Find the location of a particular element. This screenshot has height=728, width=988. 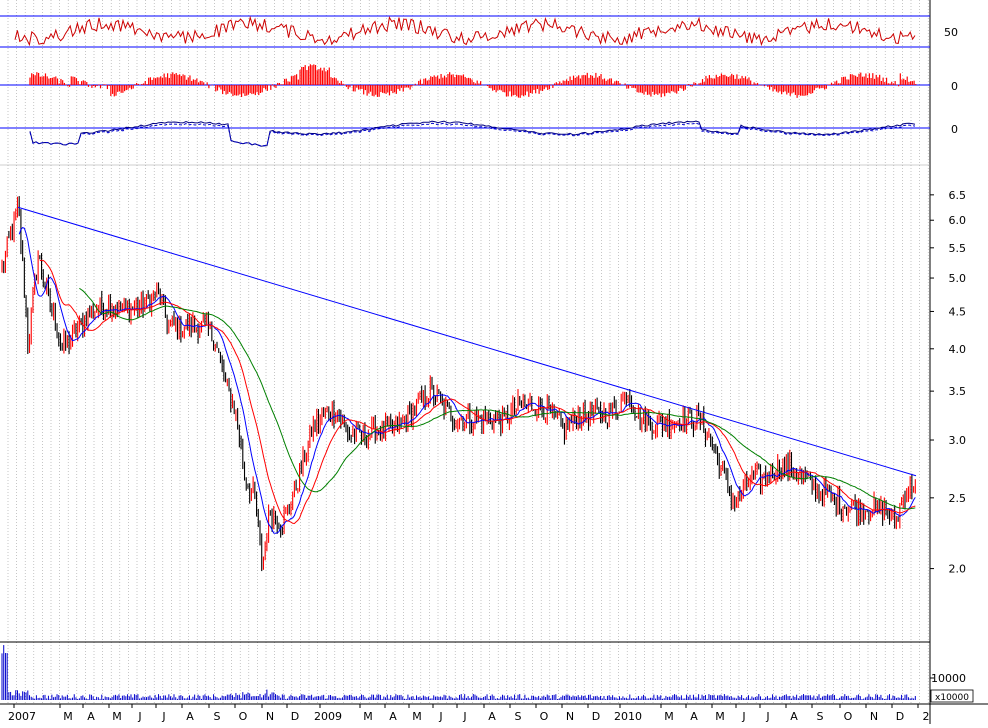

oscillator-level-label: 0 is located at coordinates (954, 129).